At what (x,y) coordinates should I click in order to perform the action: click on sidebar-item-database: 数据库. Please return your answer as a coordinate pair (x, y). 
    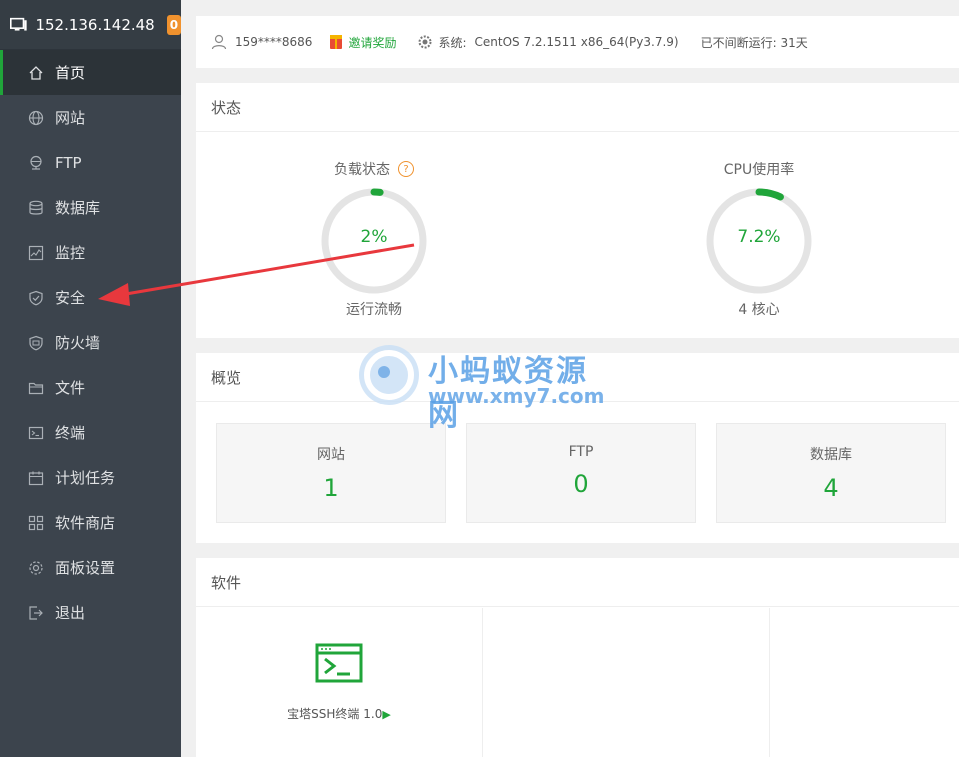
    Looking at the image, I should click on (90, 207).